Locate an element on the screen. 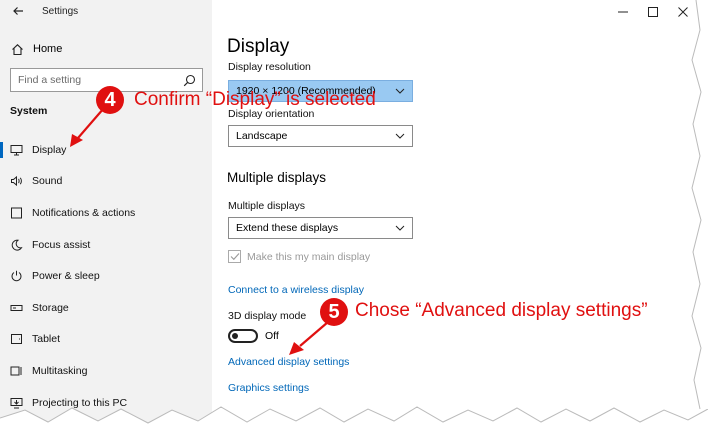 Image resolution: width=708 pixels, height=432 pixels. back-arrow-icon is located at coordinates (18, 12).